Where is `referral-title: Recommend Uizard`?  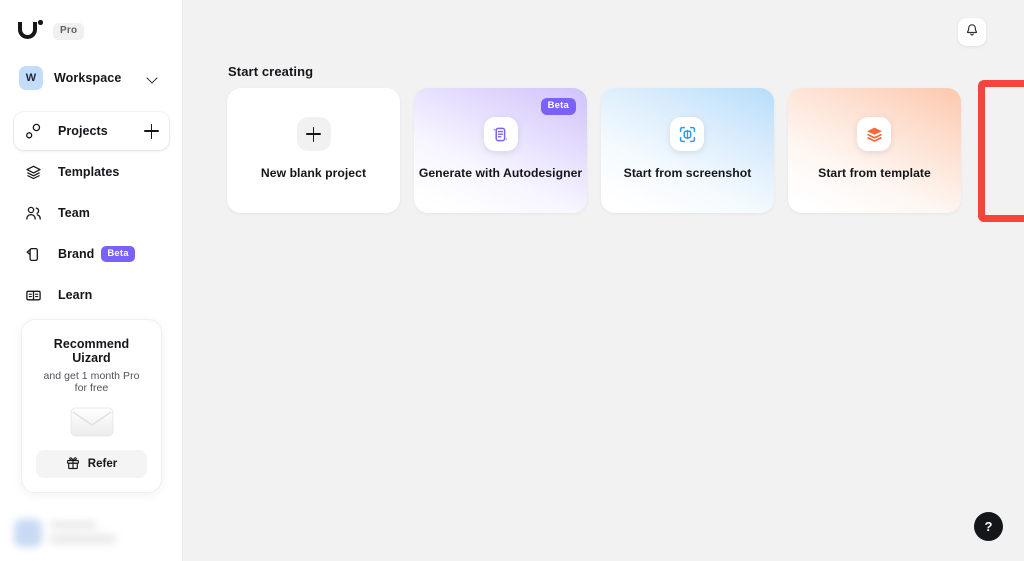
referral-title: Recommend Uizard is located at coordinates (91, 351).